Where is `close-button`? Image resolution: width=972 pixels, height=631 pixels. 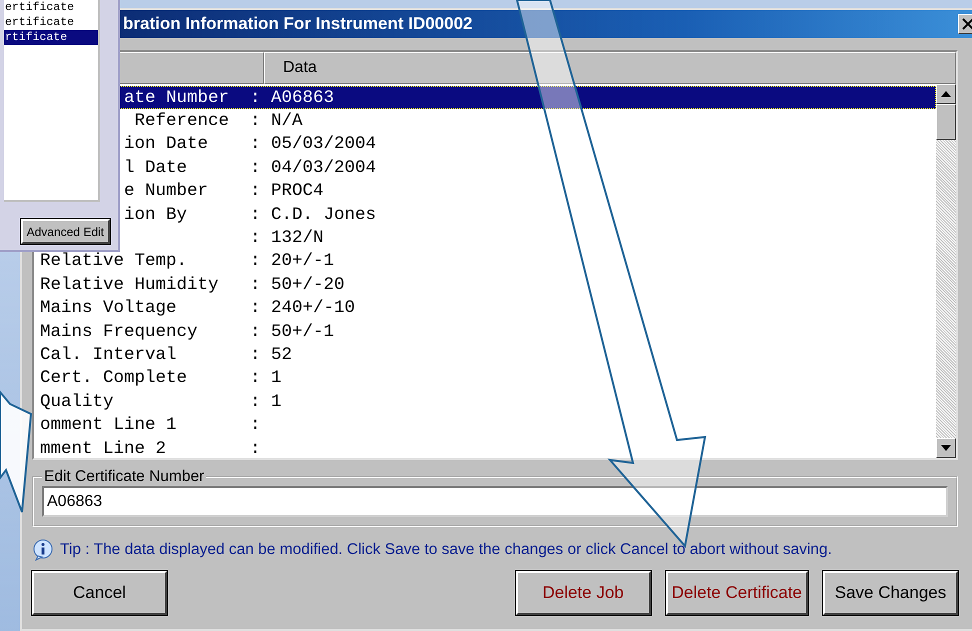
close-button is located at coordinates (965, 24).